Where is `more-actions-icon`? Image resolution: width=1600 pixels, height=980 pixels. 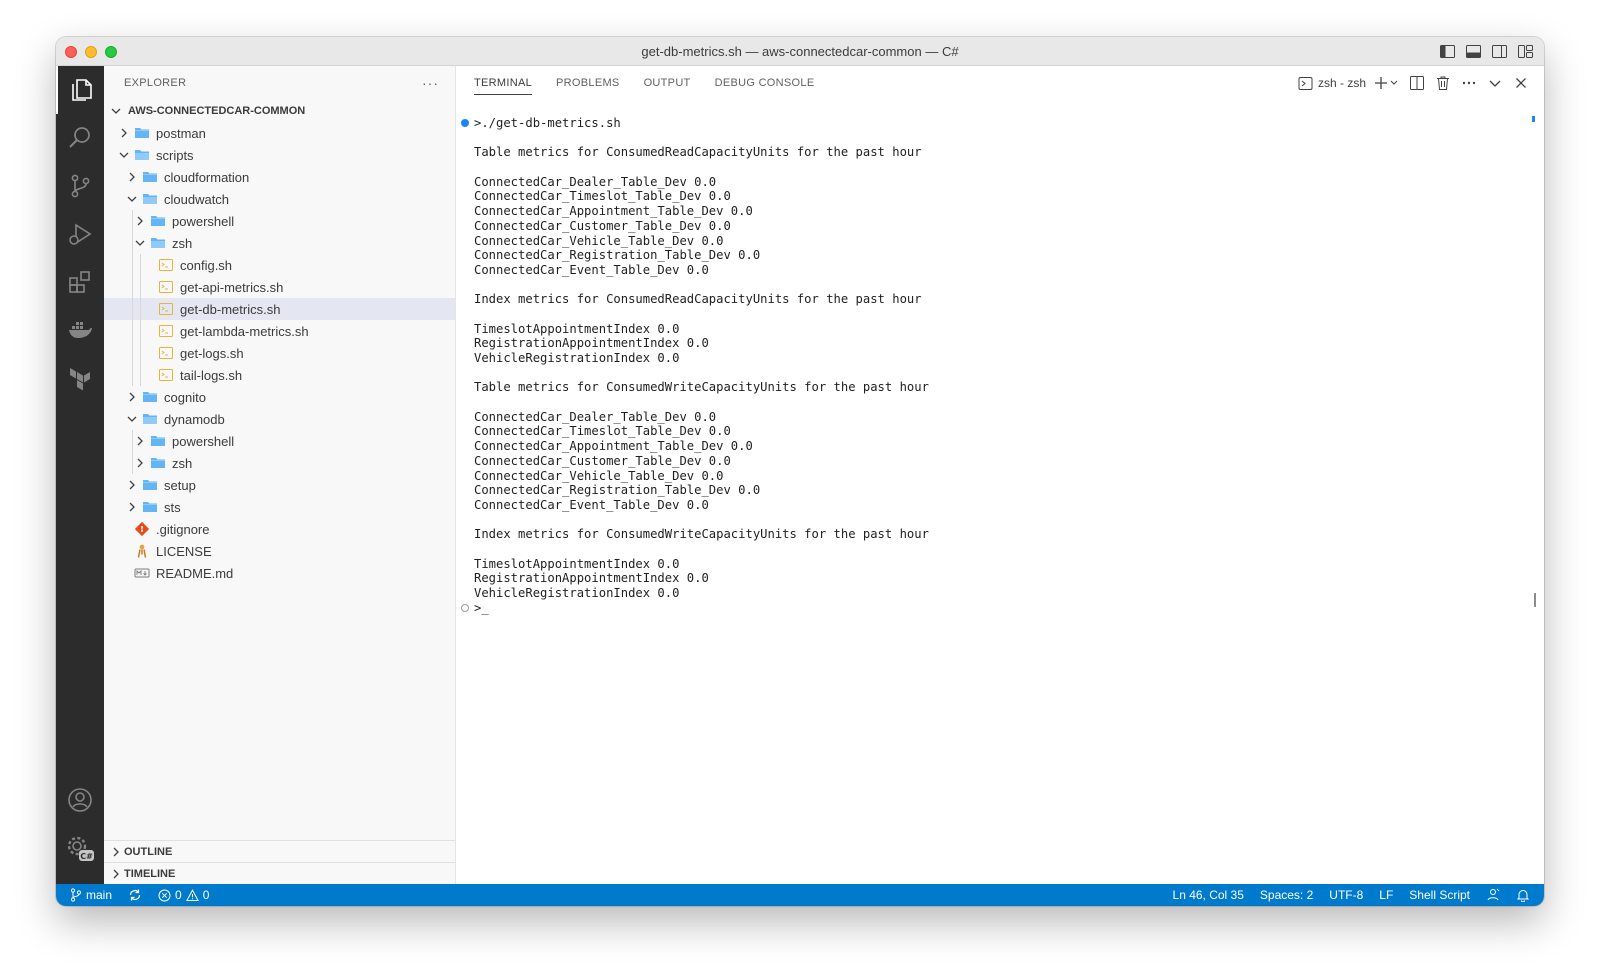 more-actions-icon is located at coordinates (1469, 83).